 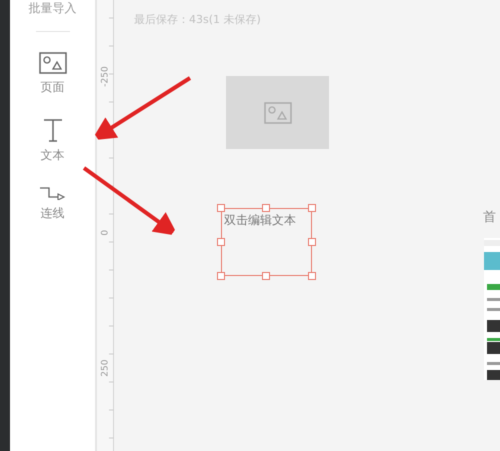 What do you see at coordinates (52, 130) in the screenshot?
I see `text-icon` at bounding box center [52, 130].